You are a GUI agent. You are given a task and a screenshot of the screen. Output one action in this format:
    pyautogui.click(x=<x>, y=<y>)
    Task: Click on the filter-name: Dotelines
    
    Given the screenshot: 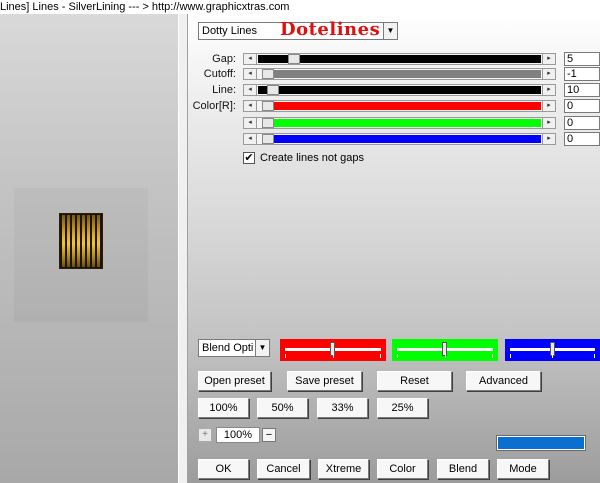 What is the action you would take?
    pyautogui.click(x=330, y=29)
    